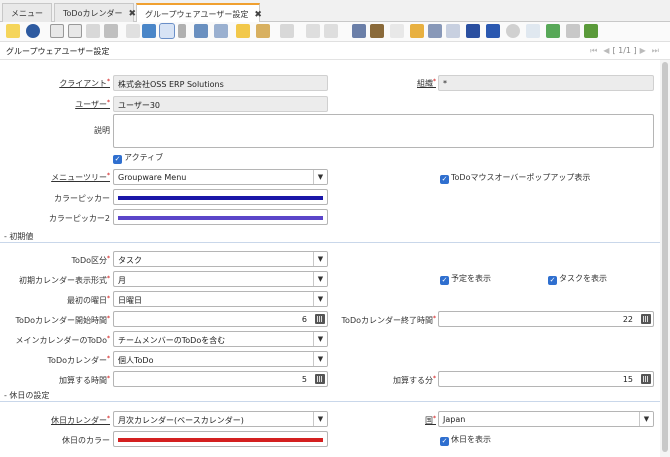  I want to click on show-schedule-checkbox: ✓ 予定を表示, so click(465, 279).